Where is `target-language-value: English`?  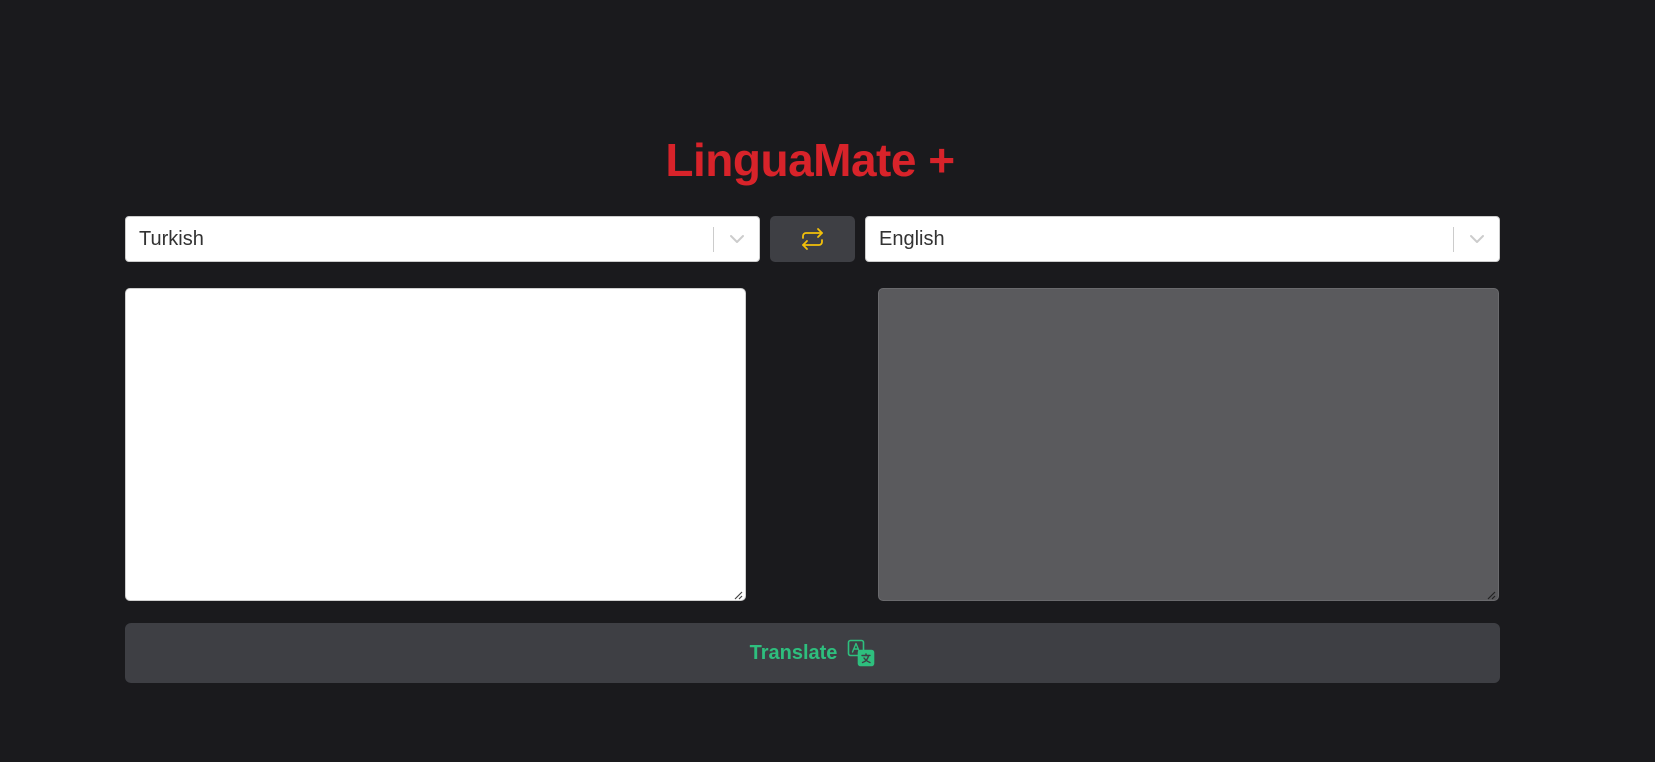
target-language-value: English is located at coordinates (912, 239).